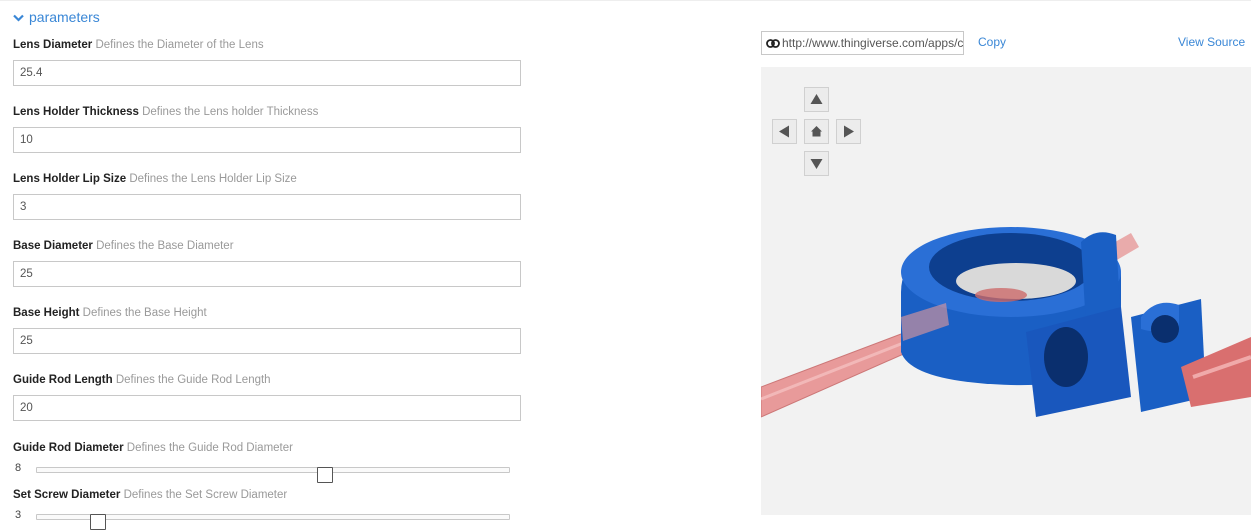 Image resolution: width=1251 pixels, height=530 pixels. What do you see at coordinates (268, 518) in the screenshot?
I see `set-screw-diameter-slider: 3` at bounding box center [268, 518].